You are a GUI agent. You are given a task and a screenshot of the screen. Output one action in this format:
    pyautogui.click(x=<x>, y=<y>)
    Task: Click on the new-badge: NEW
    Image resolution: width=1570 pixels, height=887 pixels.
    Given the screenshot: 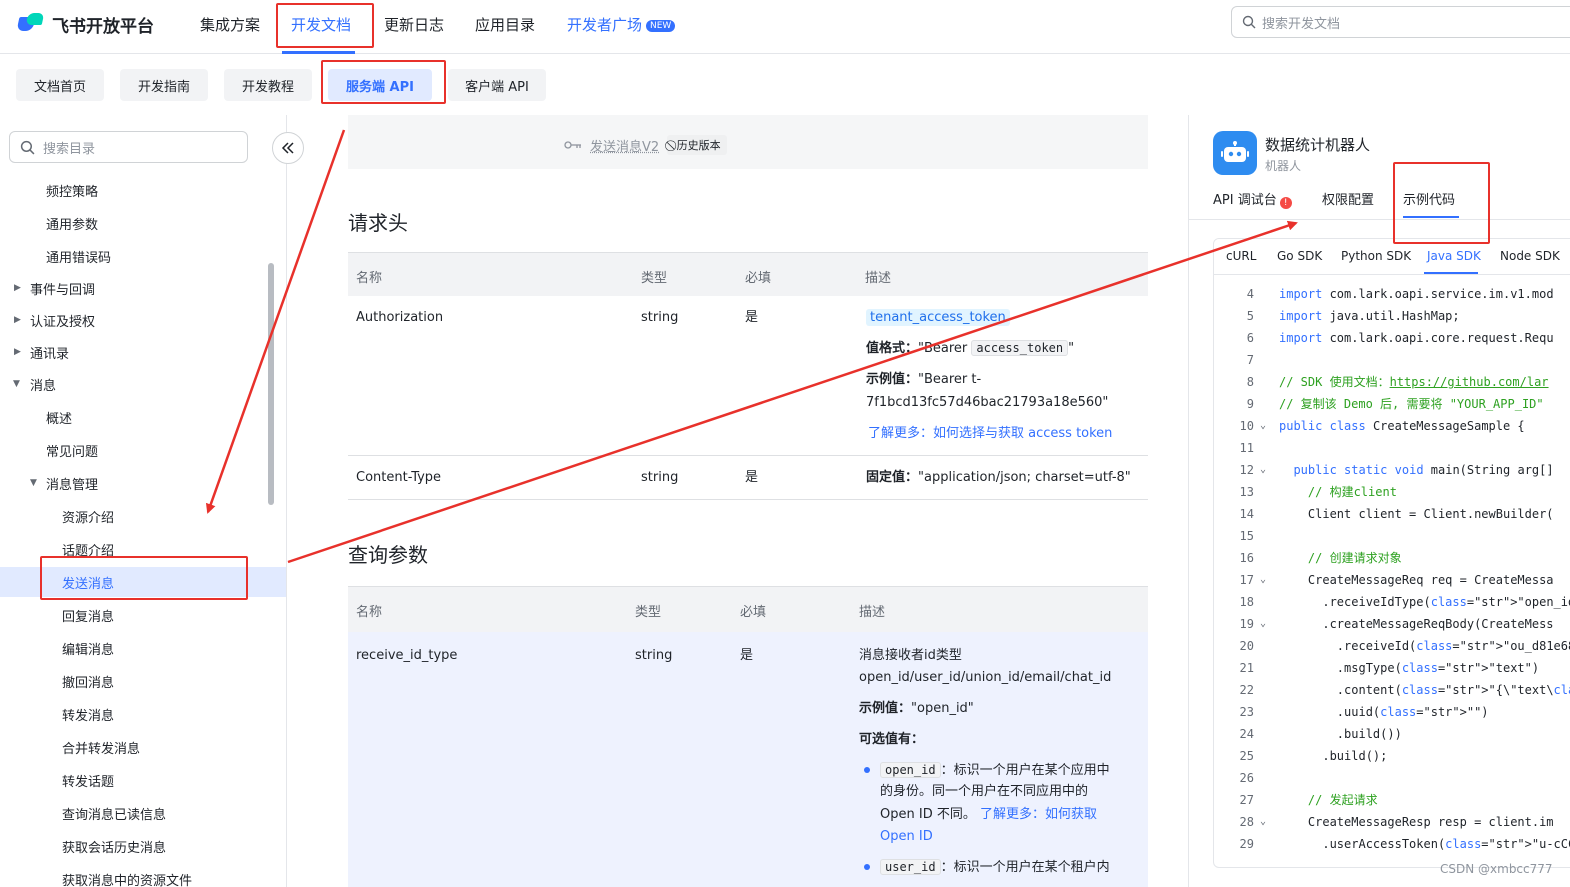 What is the action you would take?
    pyautogui.click(x=661, y=26)
    